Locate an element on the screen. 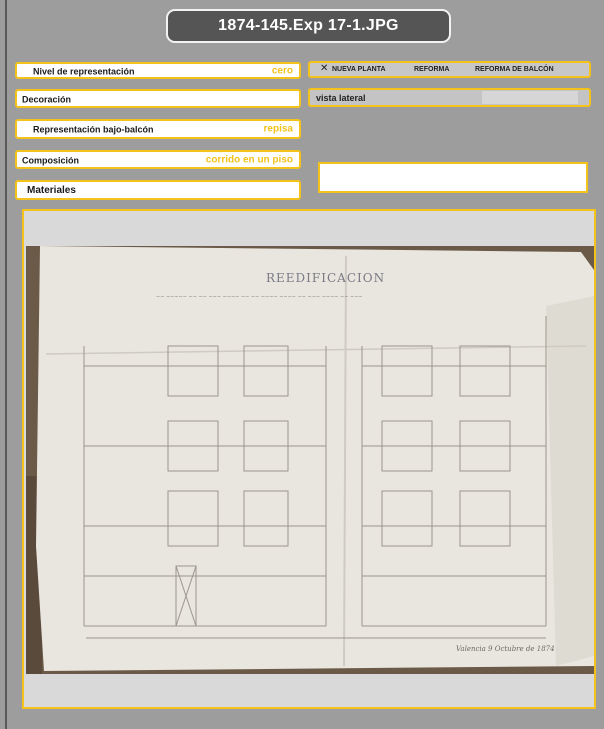 The width and height of the screenshot is (604, 729). bajo-balcon-label: Representación bajo-balcón is located at coordinates (93, 129).